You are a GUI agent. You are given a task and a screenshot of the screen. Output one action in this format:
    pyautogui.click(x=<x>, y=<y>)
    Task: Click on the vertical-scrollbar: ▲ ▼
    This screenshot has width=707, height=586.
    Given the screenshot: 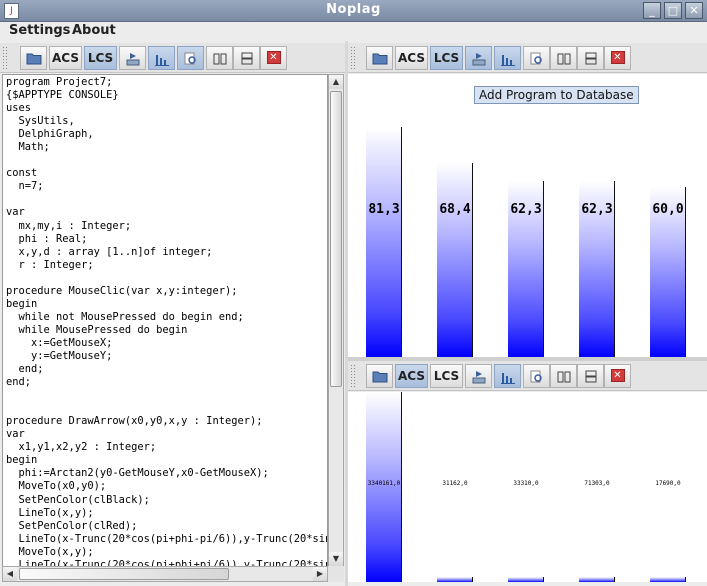 What is the action you would take?
    pyautogui.click(x=336, y=320)
    